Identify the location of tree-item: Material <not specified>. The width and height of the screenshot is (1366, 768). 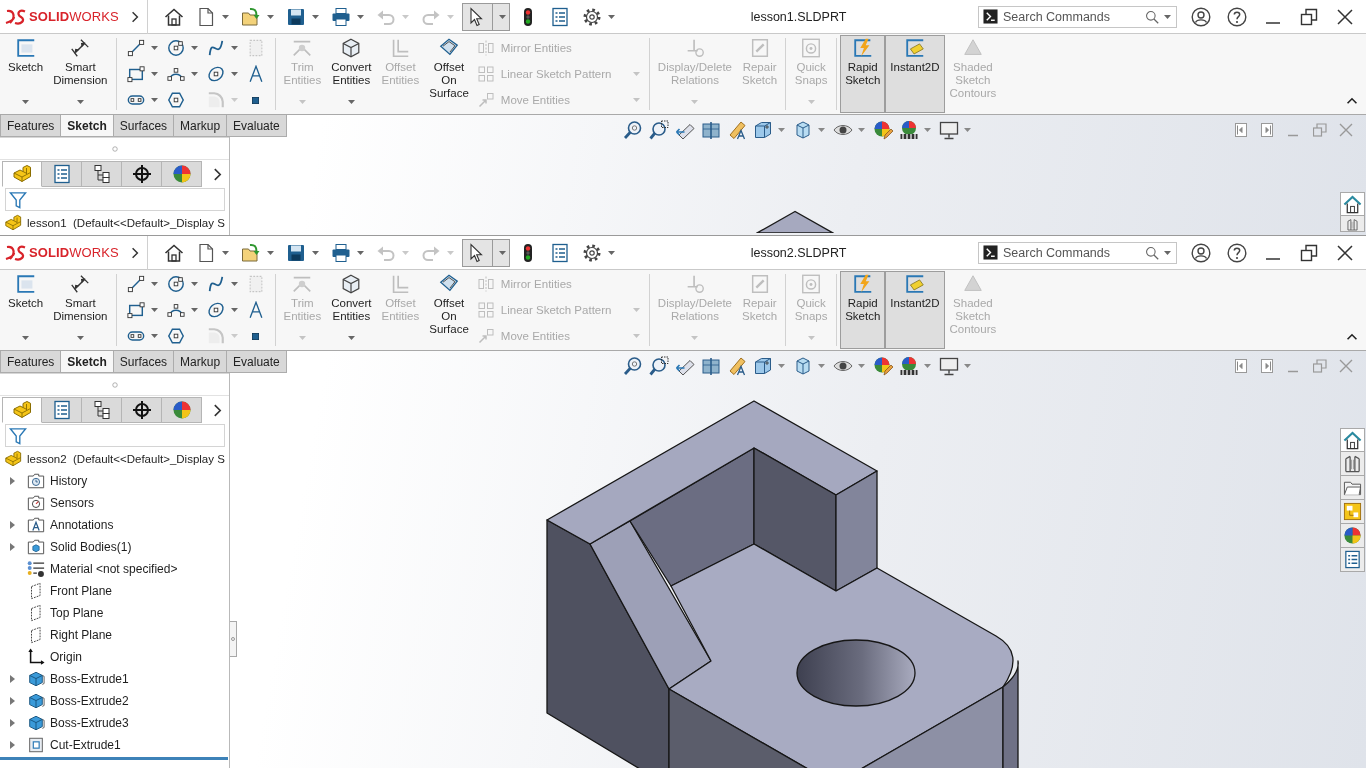
(89, 569).